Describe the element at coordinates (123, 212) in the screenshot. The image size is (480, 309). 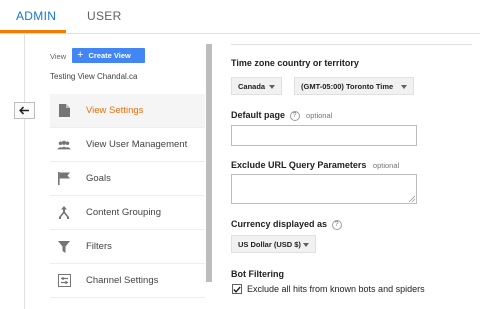
I see `nav-label: Content Grouping` at that location.